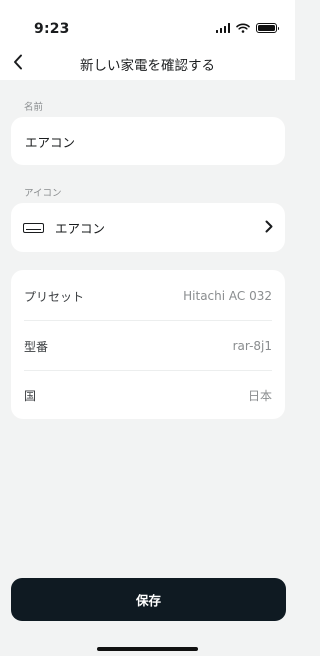  Describe the element at coordinates (54, 296) in the screenshot. I see `detail-key: プリセット` at that location.